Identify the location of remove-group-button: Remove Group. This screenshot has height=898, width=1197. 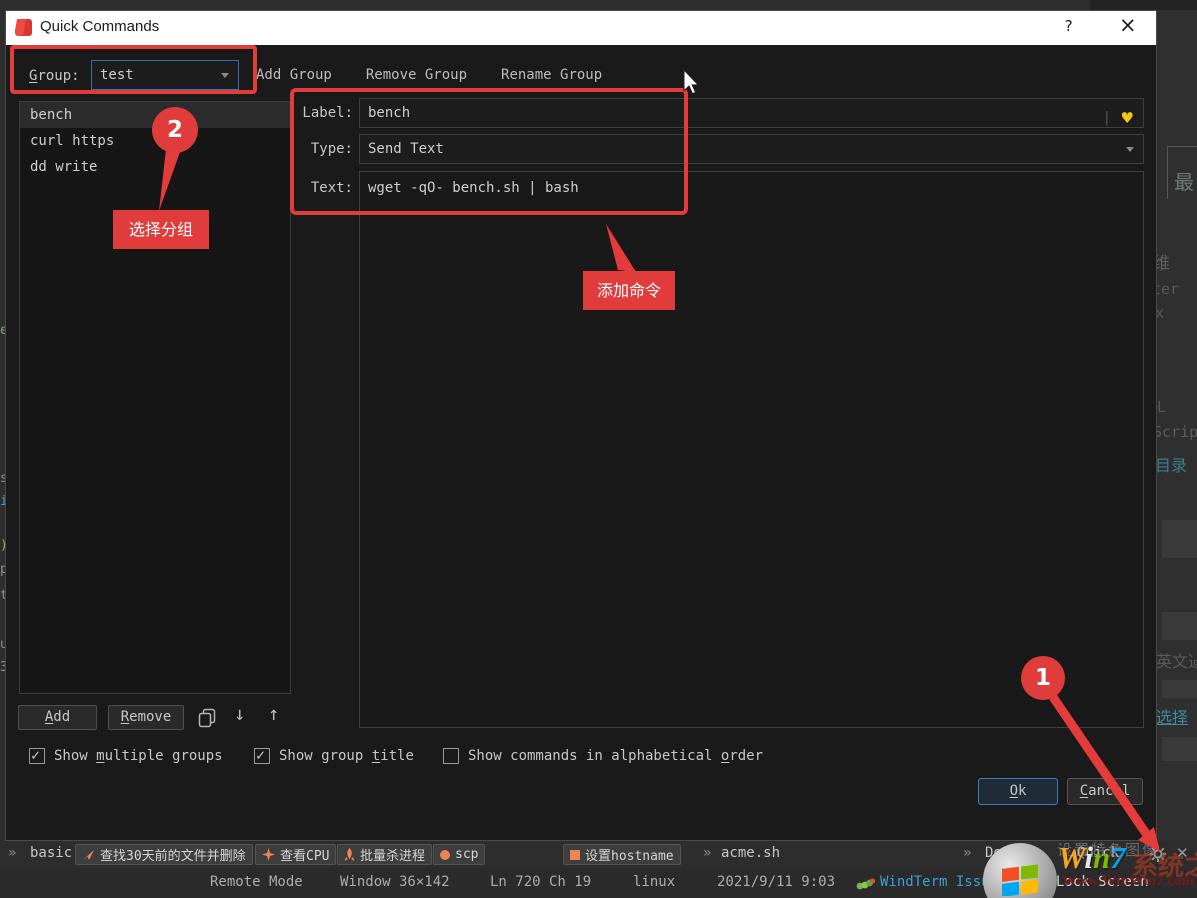
(416, 75).